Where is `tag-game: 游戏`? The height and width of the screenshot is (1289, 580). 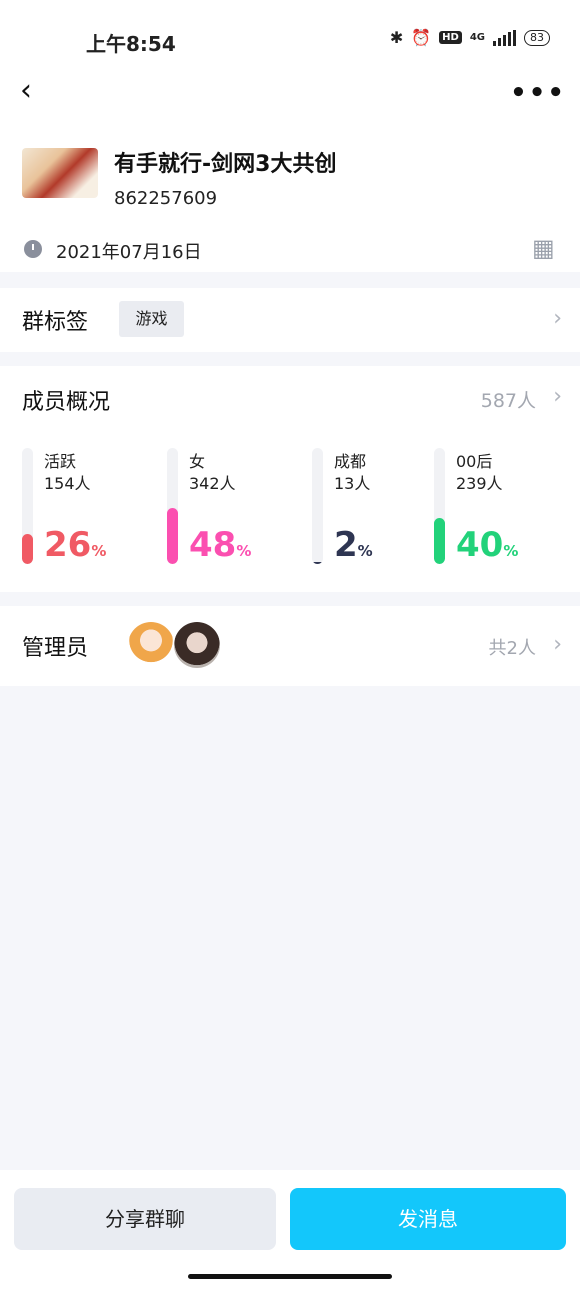
tag-game: 游戏 is located at coordinates (151, 319).